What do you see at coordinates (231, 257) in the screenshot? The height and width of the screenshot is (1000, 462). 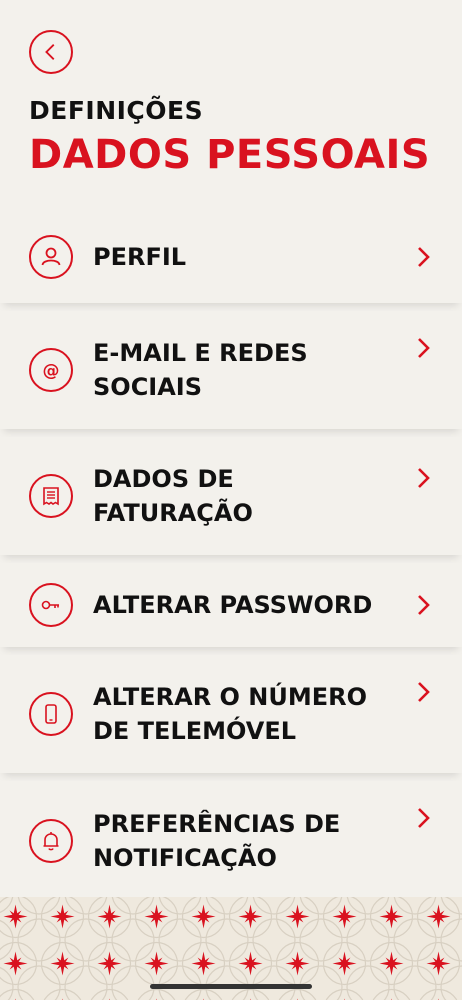 I see `menu-item-profile: PERFIL` at bounding box center [231, 257].